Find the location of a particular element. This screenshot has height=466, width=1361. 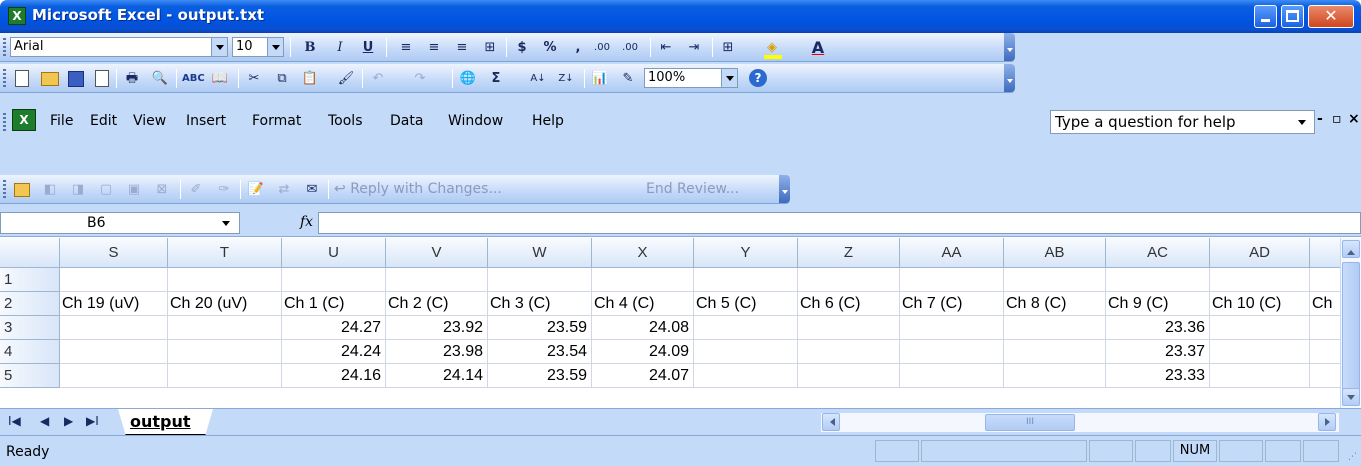

previous-sheet-button: ◀ is located at coordinates (44, 421).